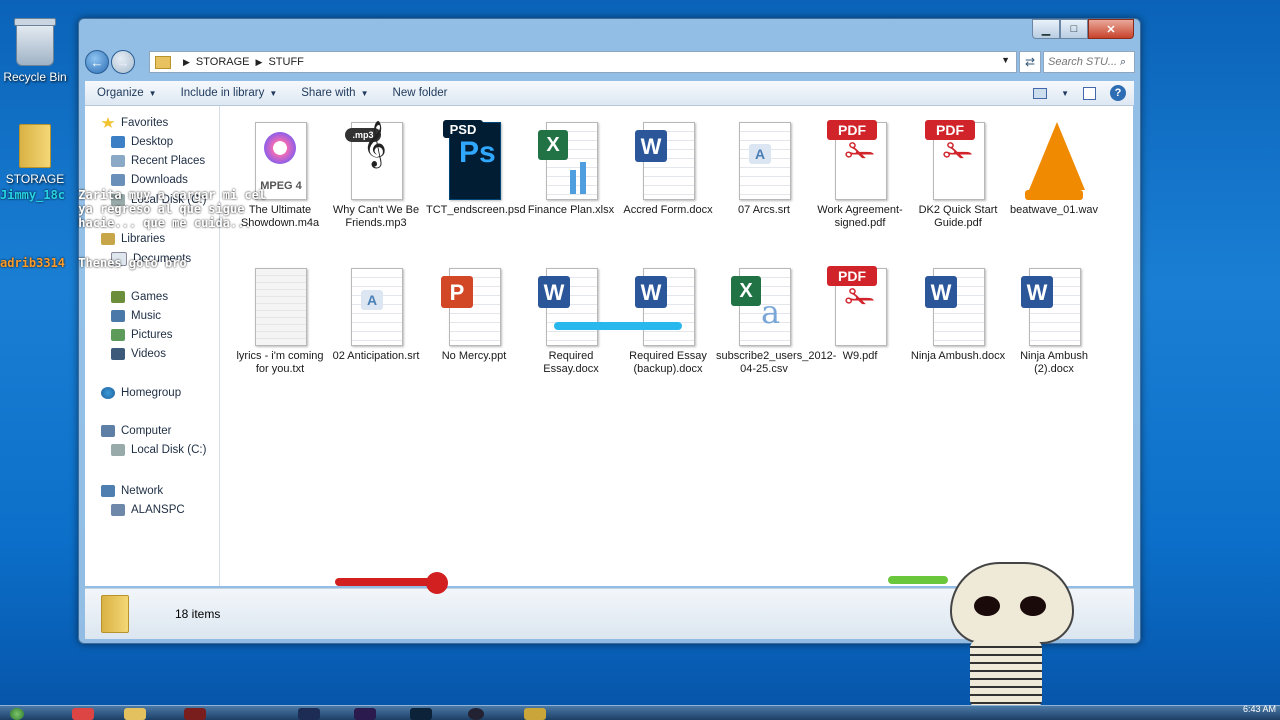 The width and height of the screenshot is (1280, 720). What do you see at coordinates (149, 180) in the screenshot?
I see `nav-downloads: Downloads` at bounding box center [149, 180].